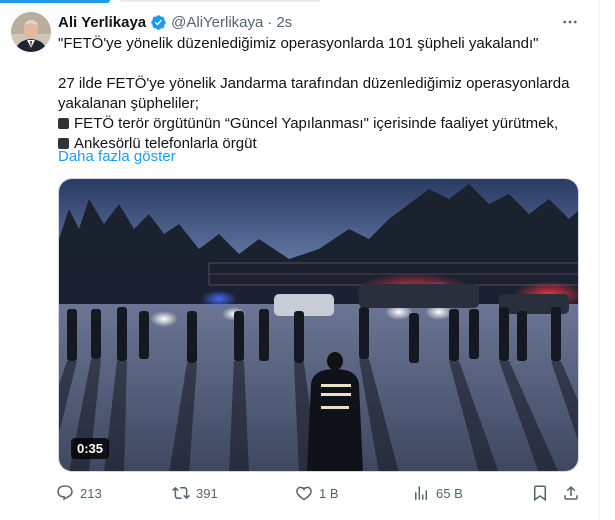 Image resolution: width=615 pixels, height=520 pixels. What do you see at coordinates (329, 493) in the screenshot?
I see `like-count: 1 B` at bounding box center [329, 493].